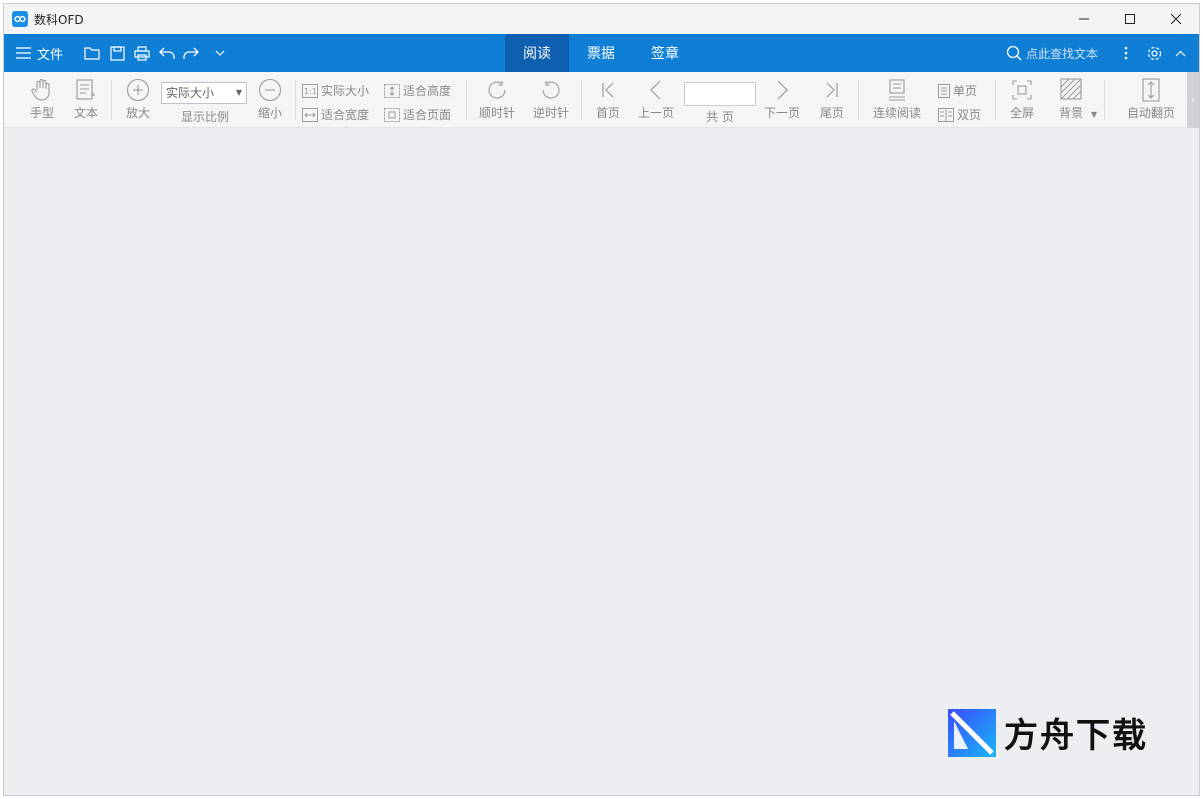 This screenshot has height=799, width=1203. I want to click on fit-width-button: 适合宽度, so click(335, 114).